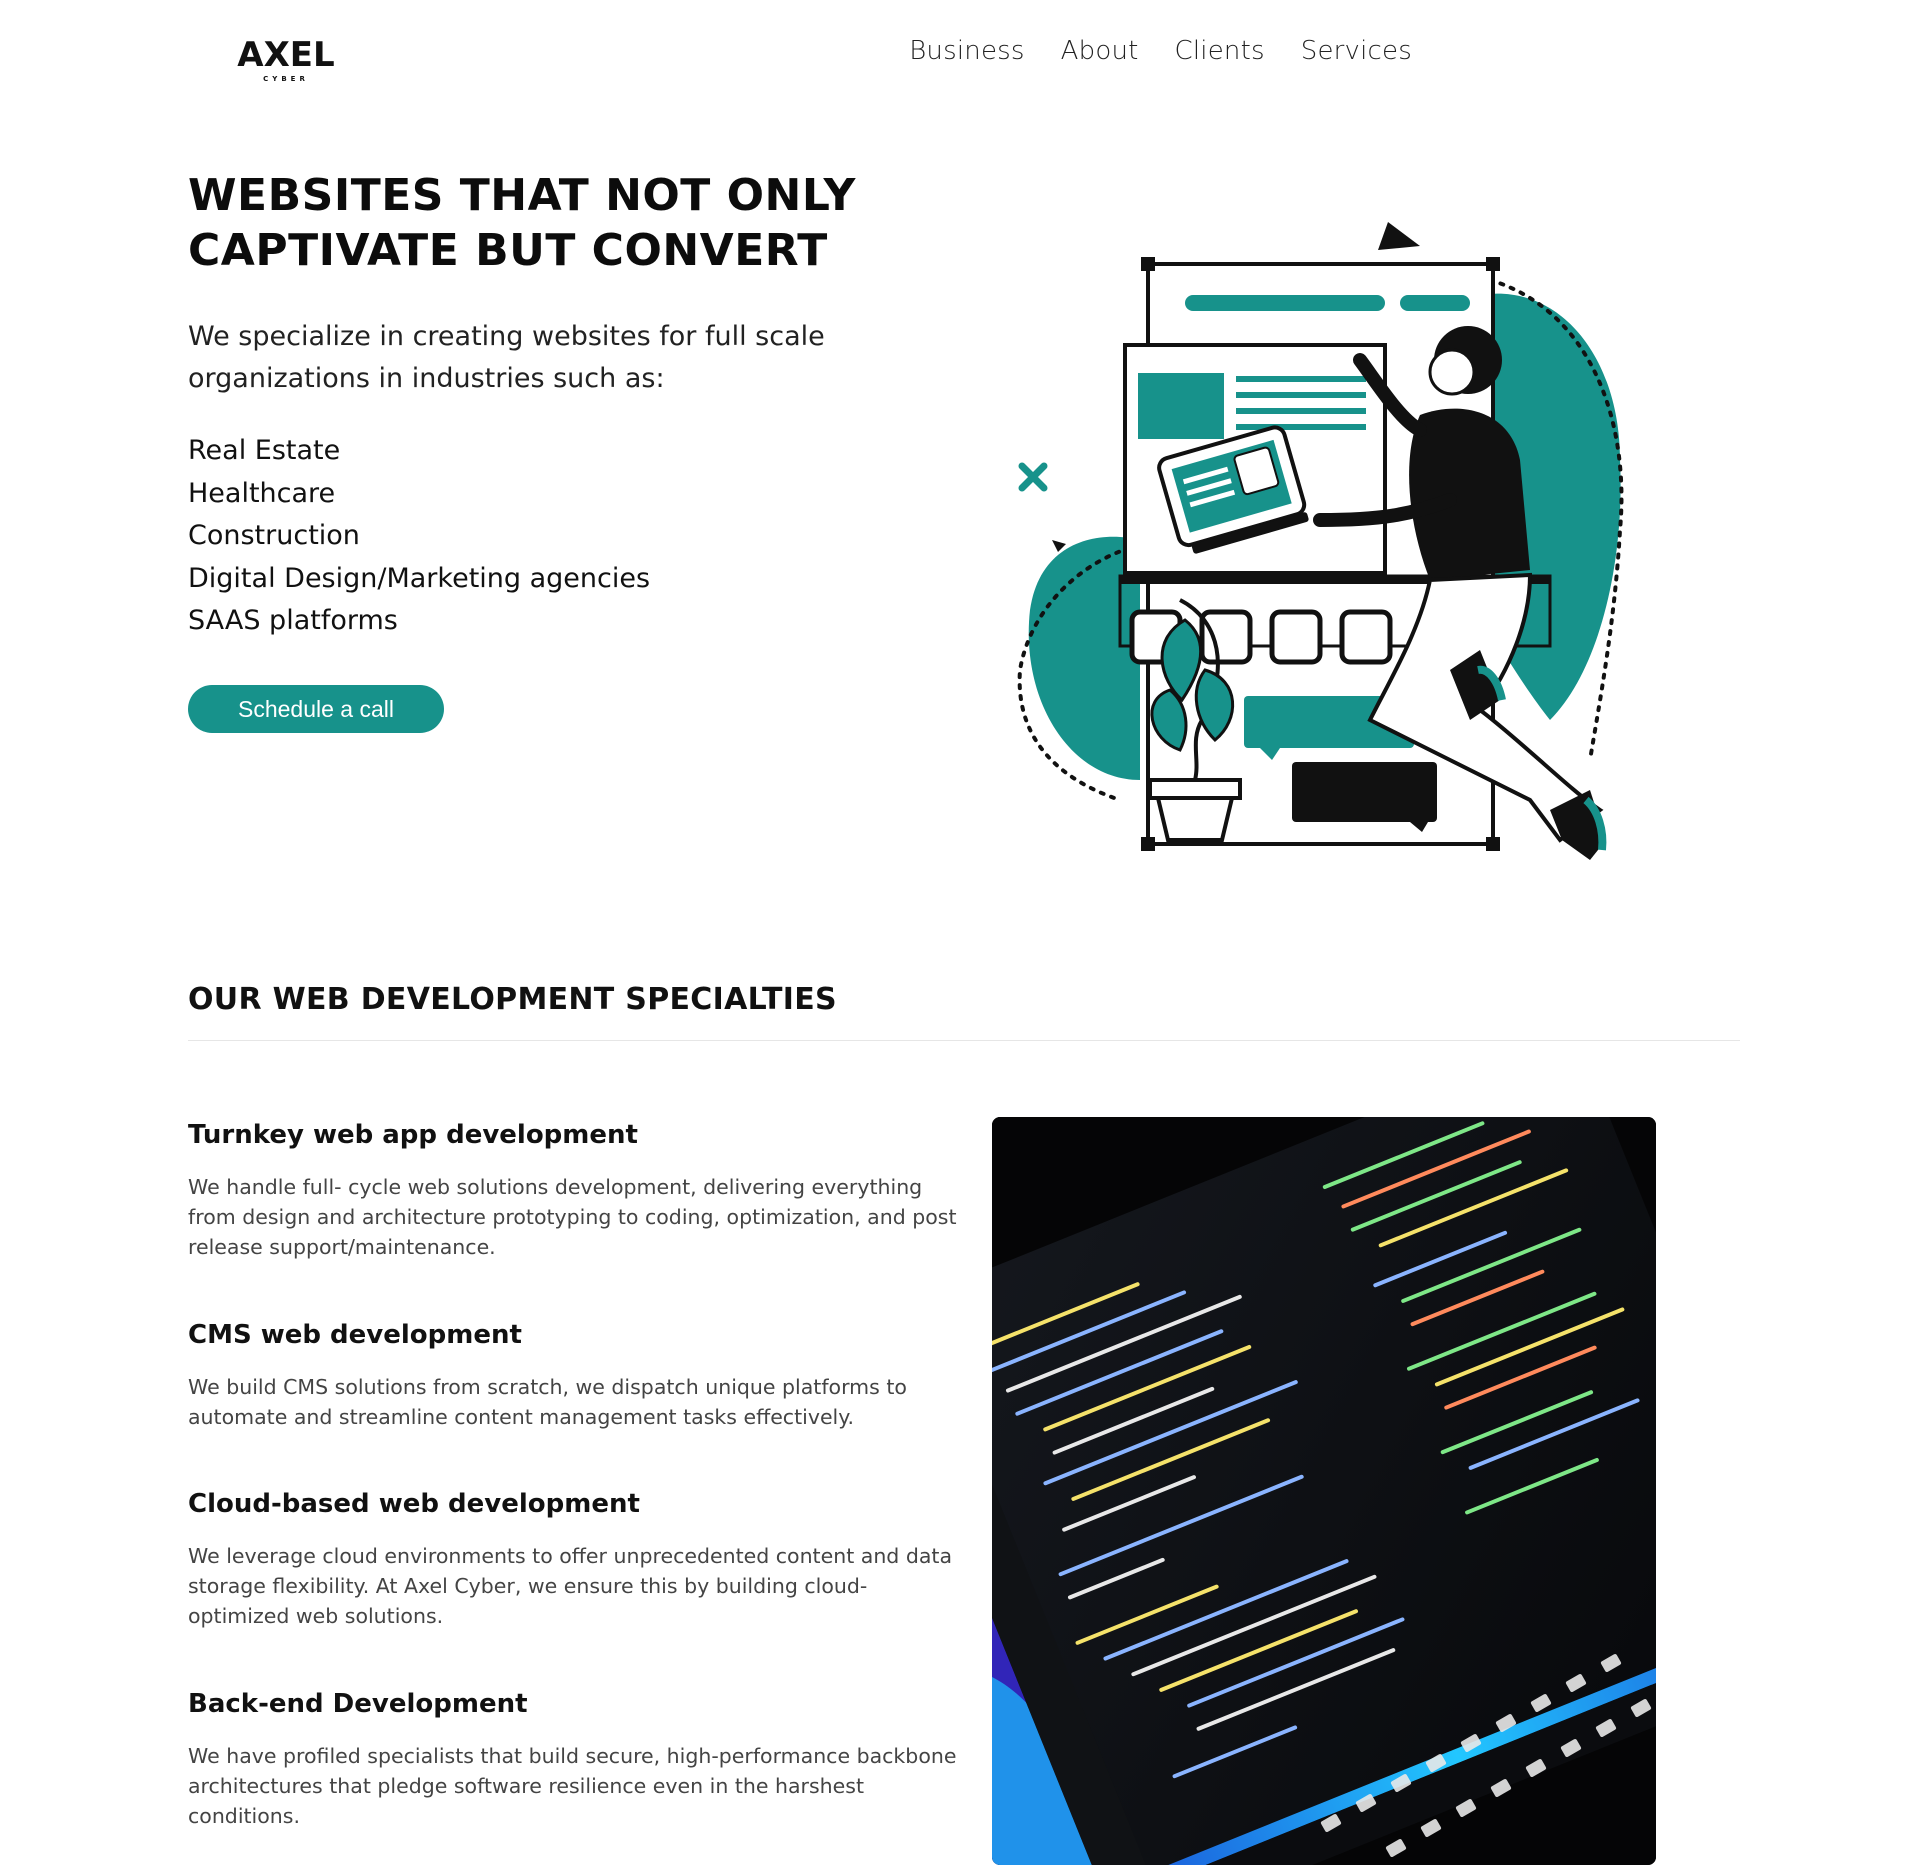  Describe the element at coordinates (522, 195) in the screenshot. I see `hero-title-line-1: WEBSITES THAT NOT ONLY` at that location.